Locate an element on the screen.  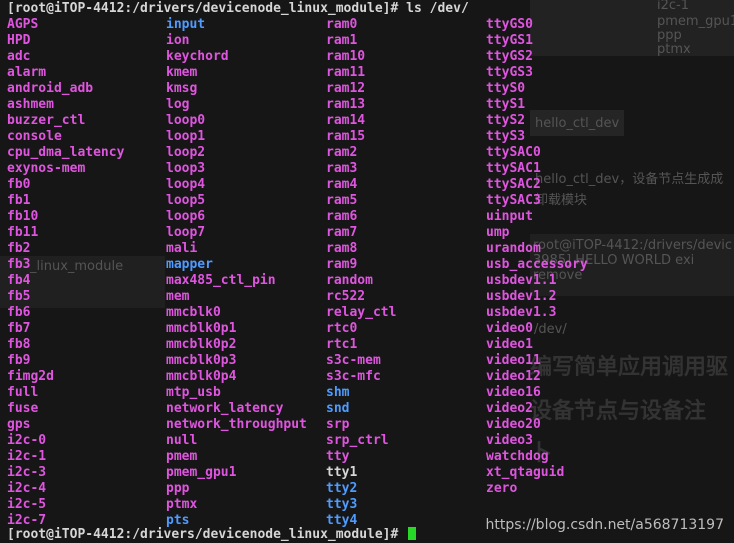
dev-entry: random is located at coordinates (349, 280).